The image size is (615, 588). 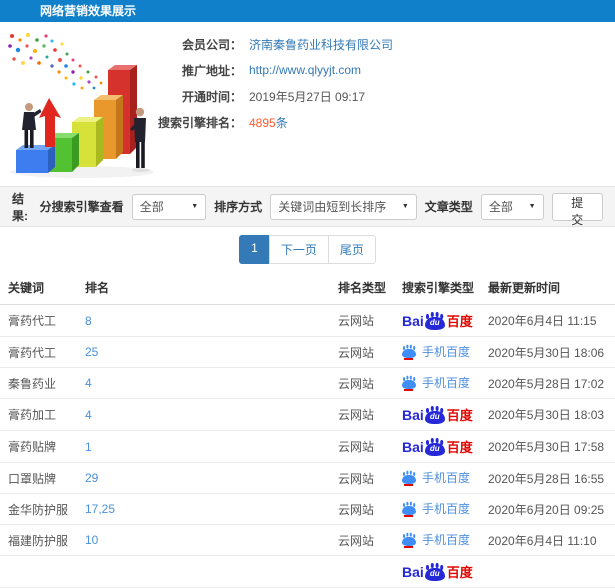 I want to click on engine-view-selected: 全部, so click(x=151, y=207).